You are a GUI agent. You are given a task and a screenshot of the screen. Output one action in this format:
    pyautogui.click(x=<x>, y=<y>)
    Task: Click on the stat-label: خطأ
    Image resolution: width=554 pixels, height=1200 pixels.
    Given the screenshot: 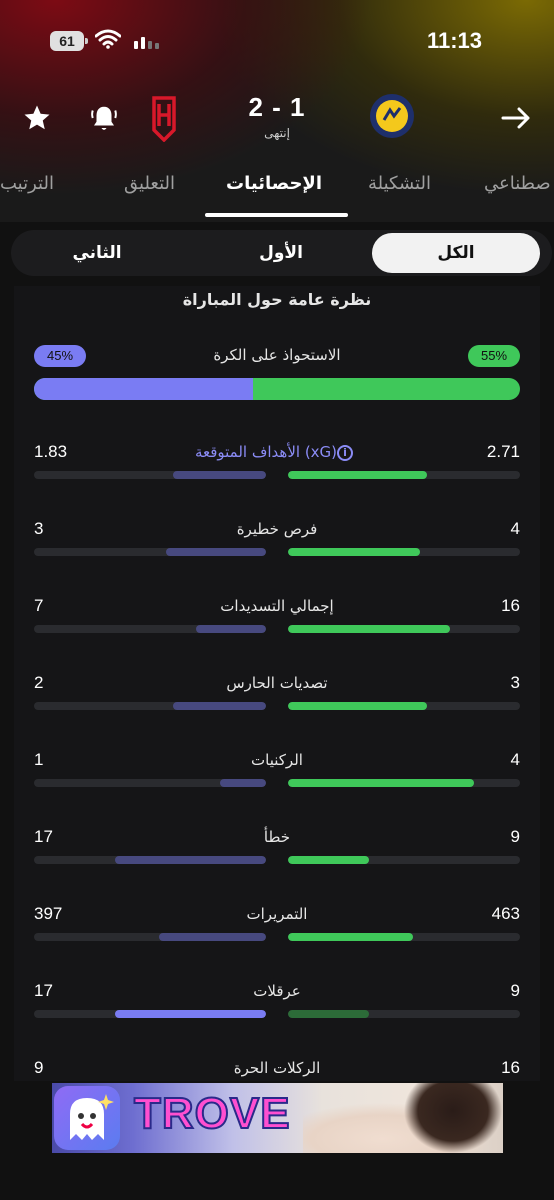 What is the action you would take?
    pyautogui.click(x=277, y=837)
    